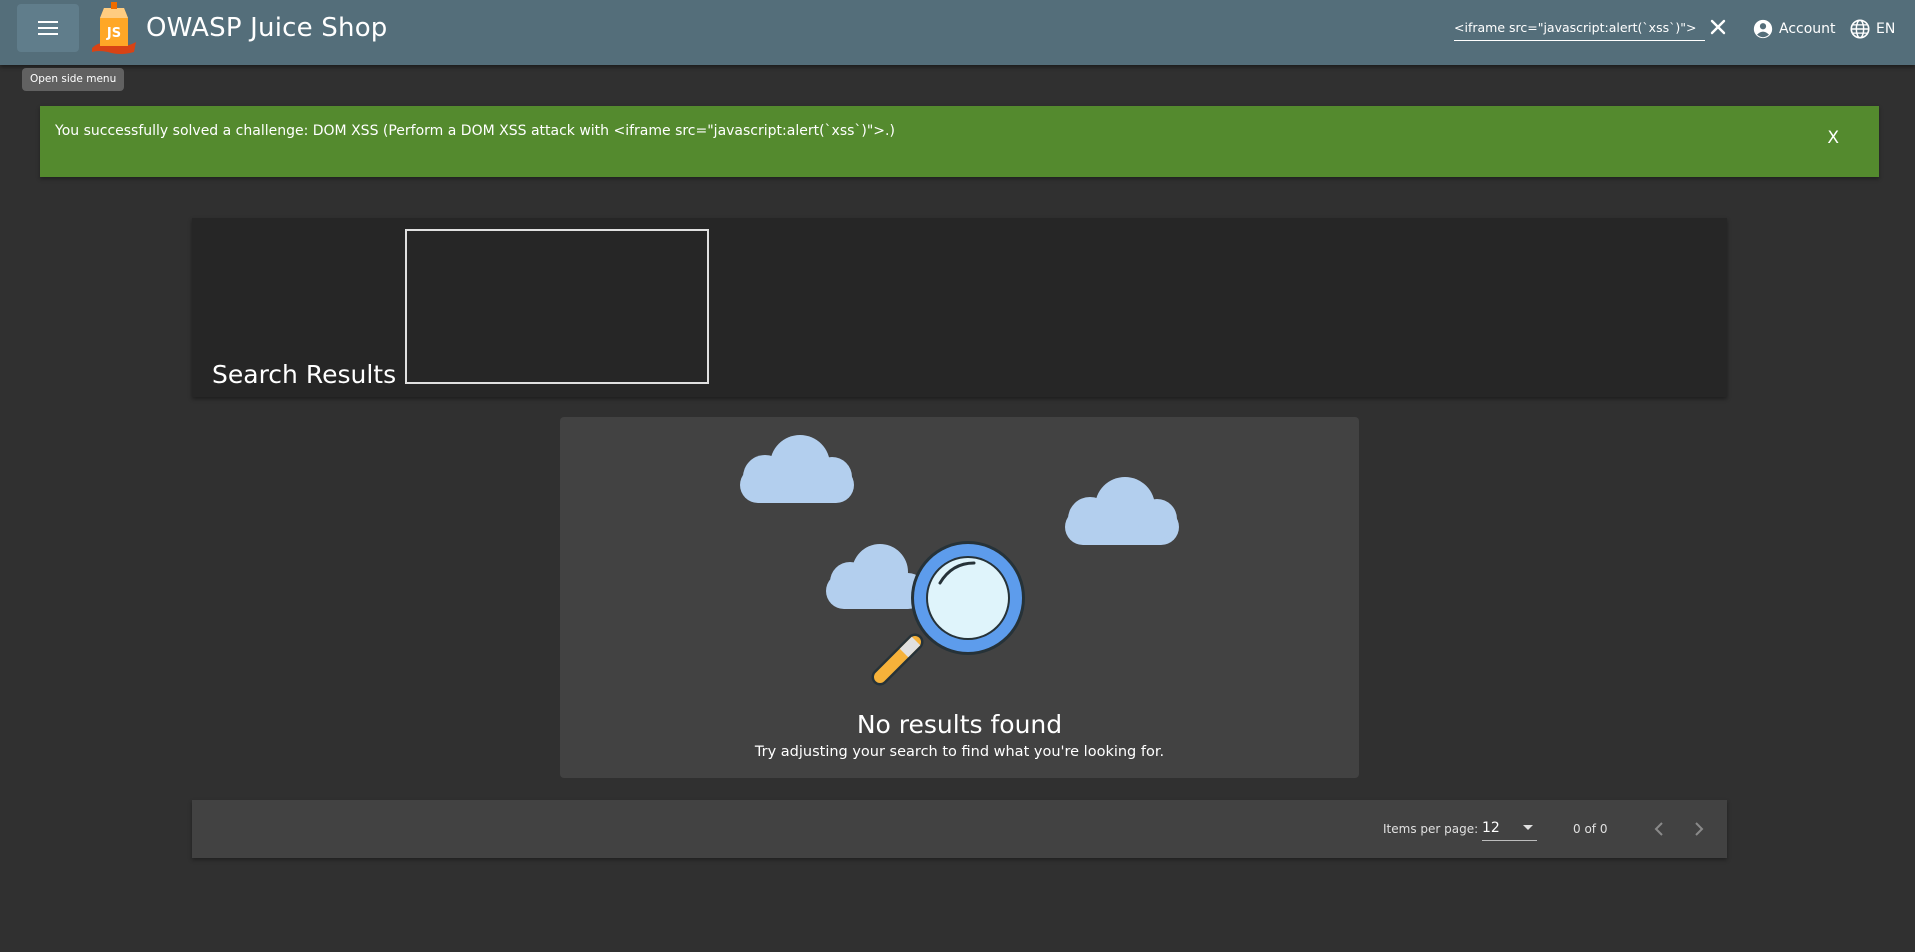 The height and width of the screenshot is (952, 1915). I want to click on close-icon, so click(1718, 27).